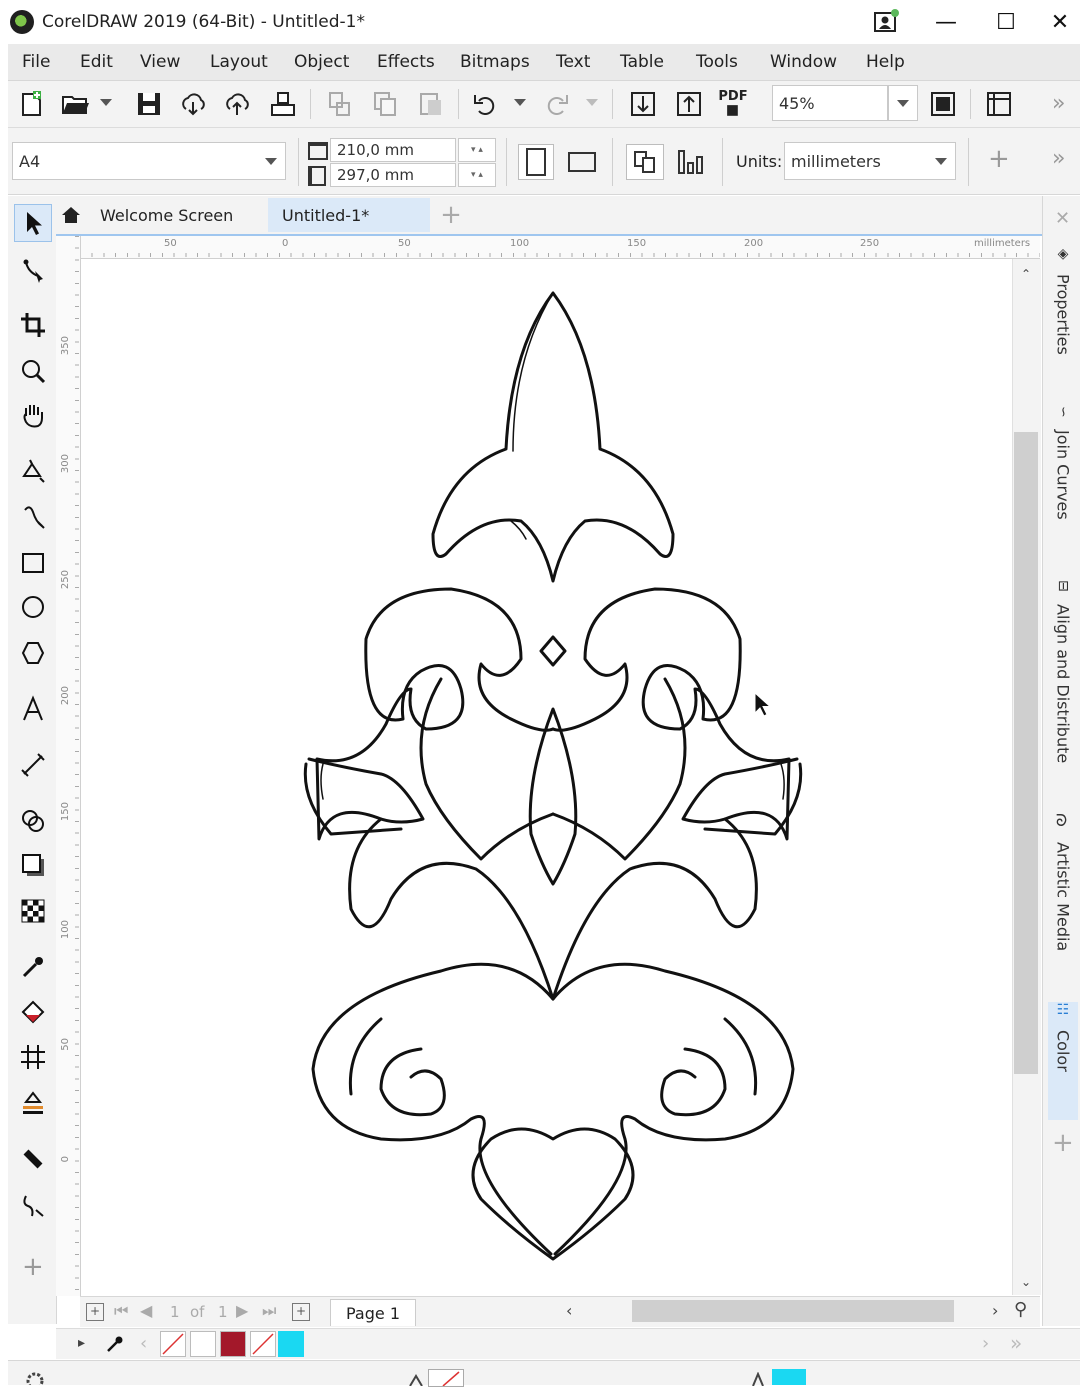  What do you see at coordinates (33, 415) in the screenshot?
I see `pan-tool` at bounding box center [33, 415].